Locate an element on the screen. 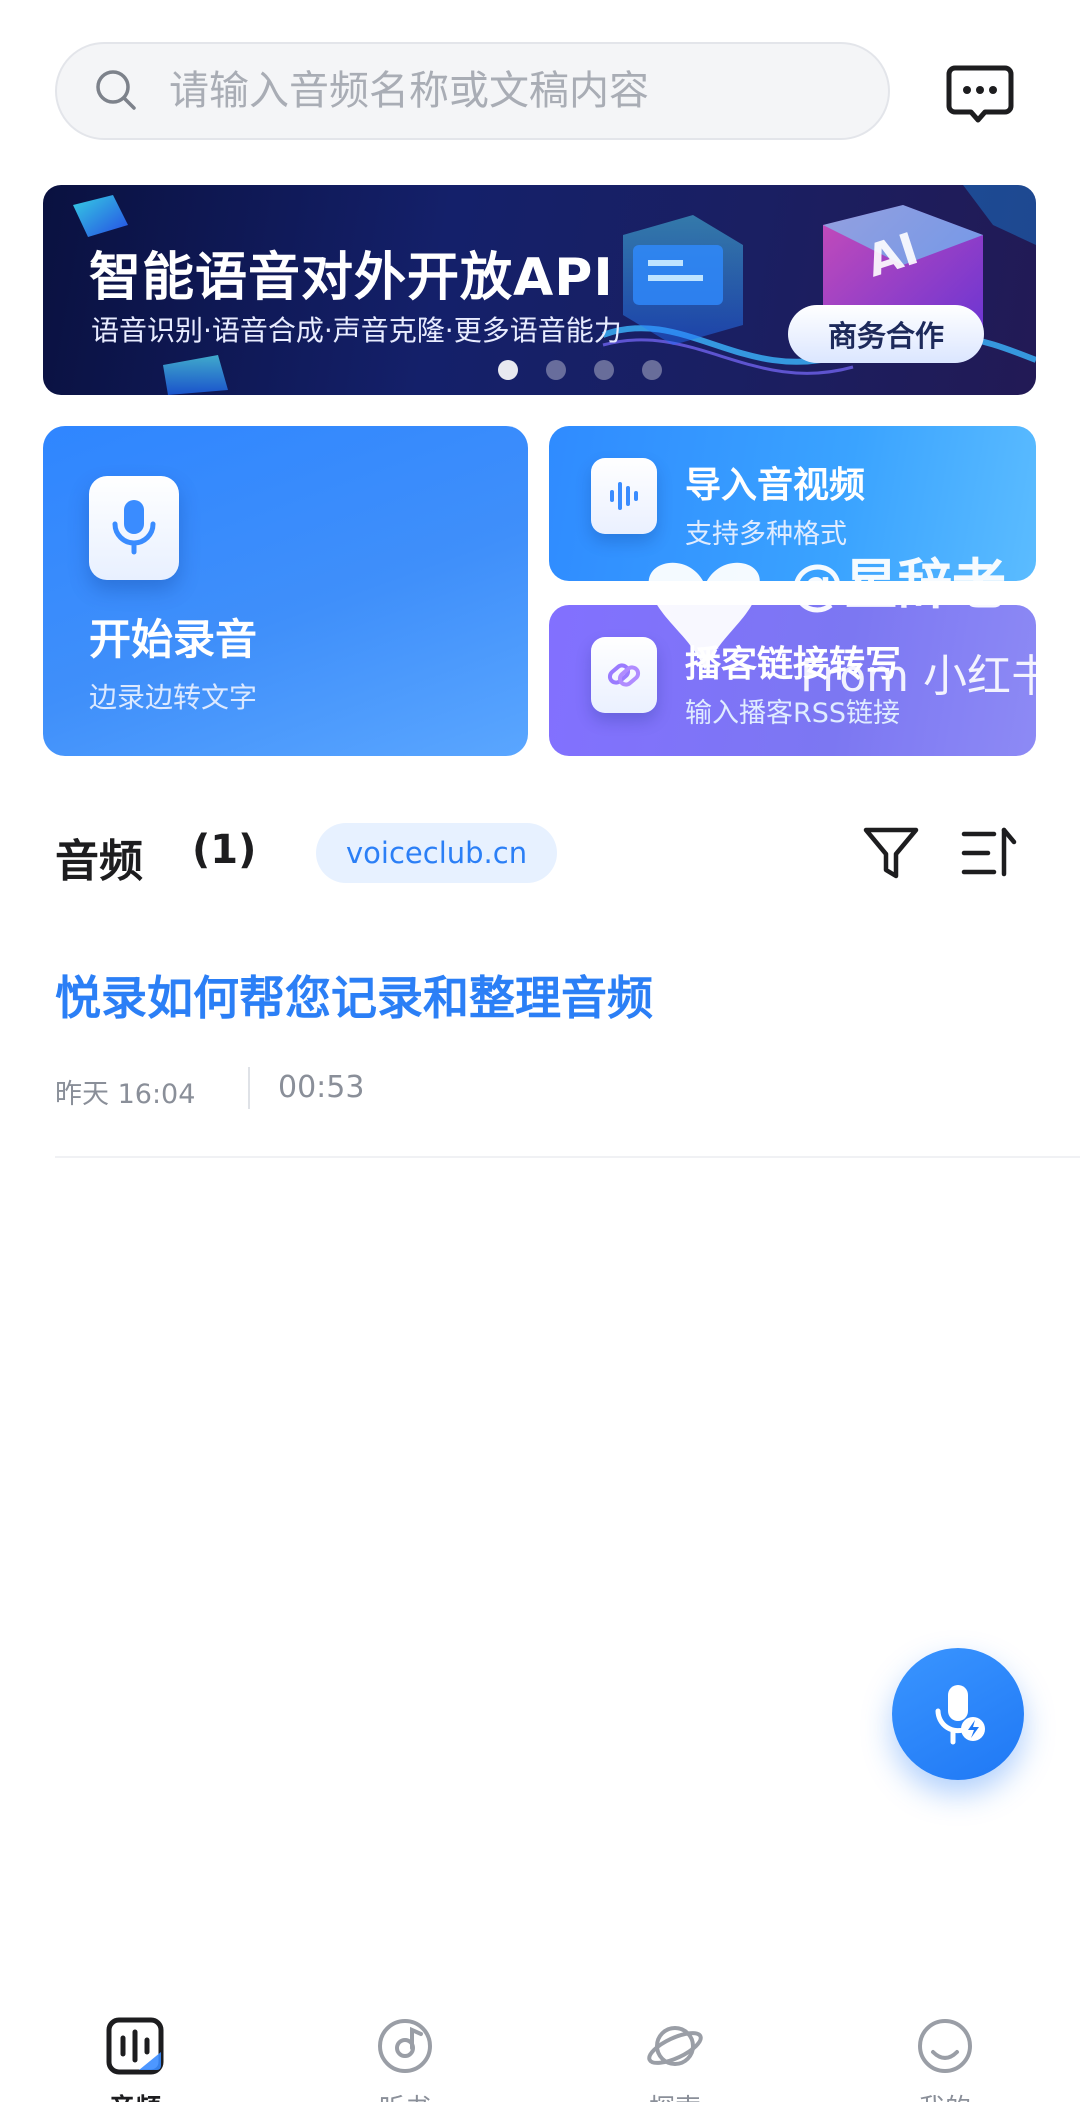 The width and height of the screenshot is (1080, 2102). carousel-indicator is located at coordinates (580, 370).